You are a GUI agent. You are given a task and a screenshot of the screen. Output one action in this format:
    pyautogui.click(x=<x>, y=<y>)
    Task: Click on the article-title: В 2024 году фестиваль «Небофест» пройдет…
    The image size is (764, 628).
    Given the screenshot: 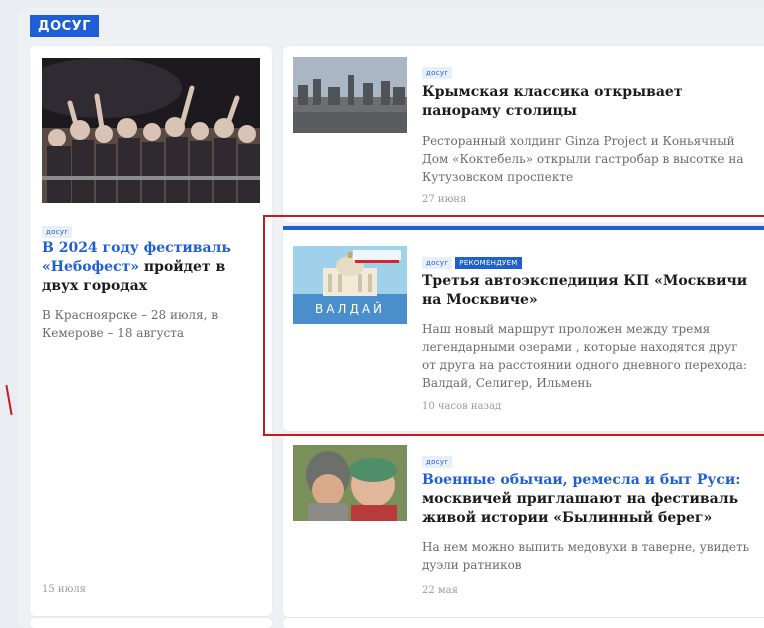 What is the action you would take?
    pyautogui.click(x=147, y=267)
    